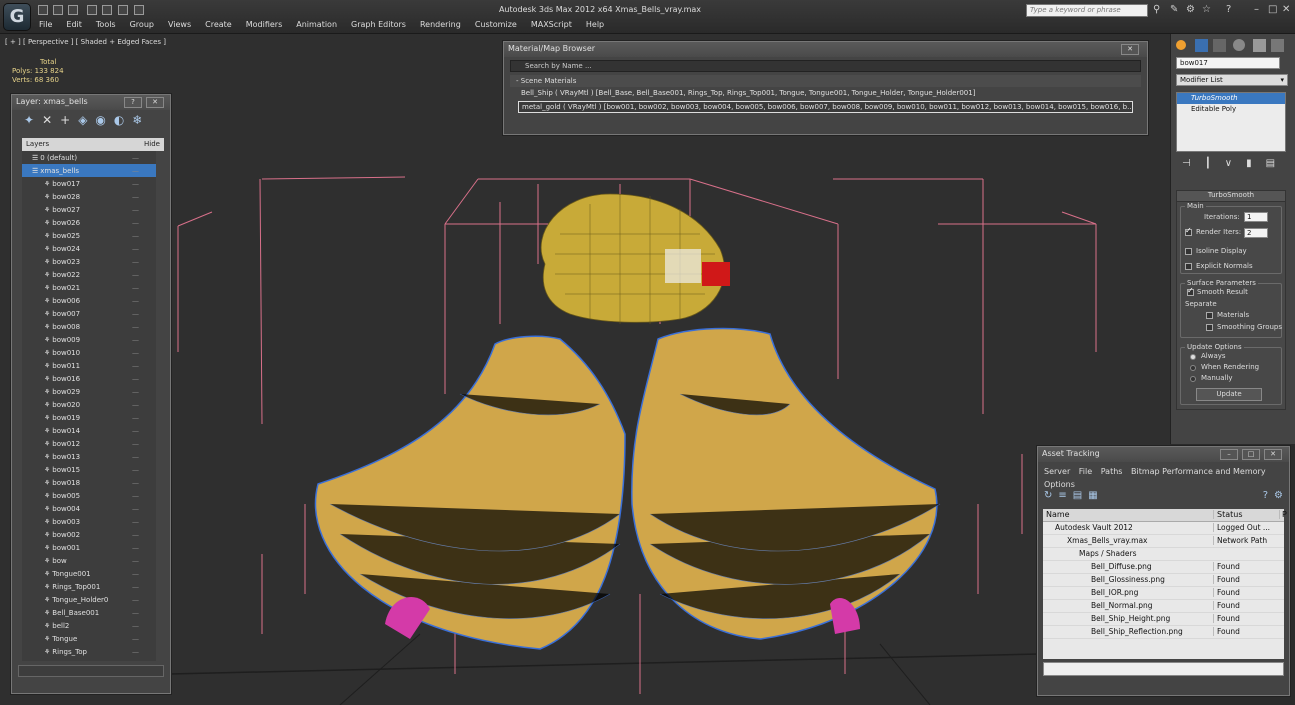  What do you see at coordinates (1163, 593) in the screenshot?
I see `asset-row: Bell_IOR.png Found` at bounding box center [1163, 593].